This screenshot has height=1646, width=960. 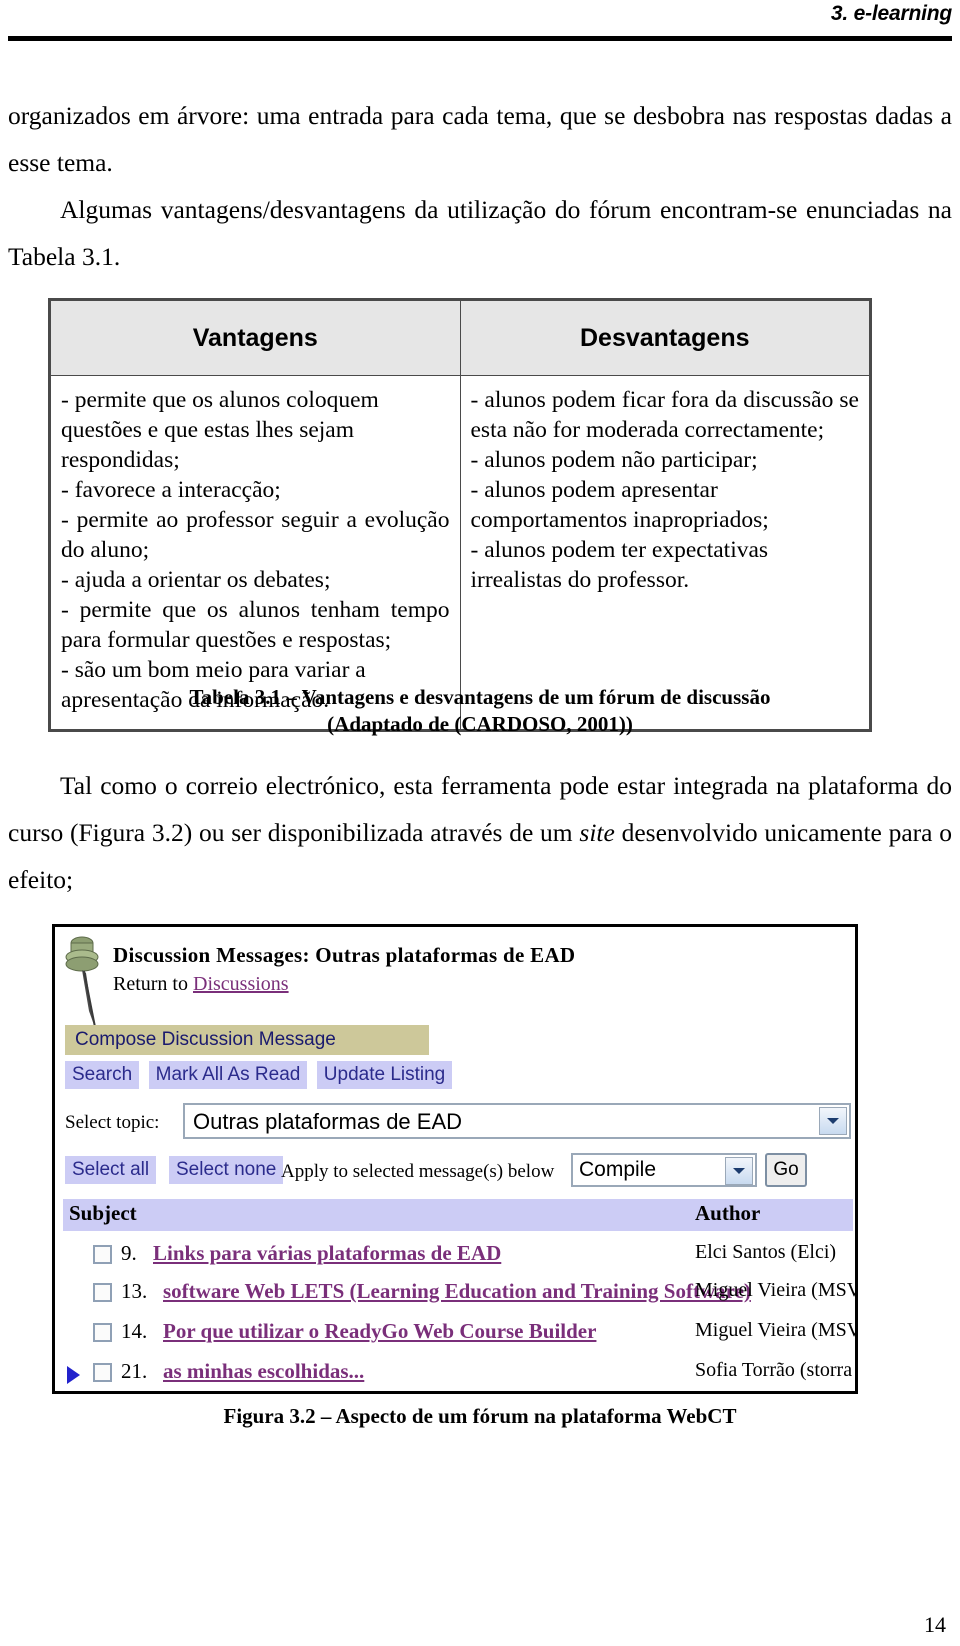 What do you see at coordinates (517, 1121) in the screenshot?
I see `topic-select: Outras plataformas de EAD` at bounding box center [517, 1121].